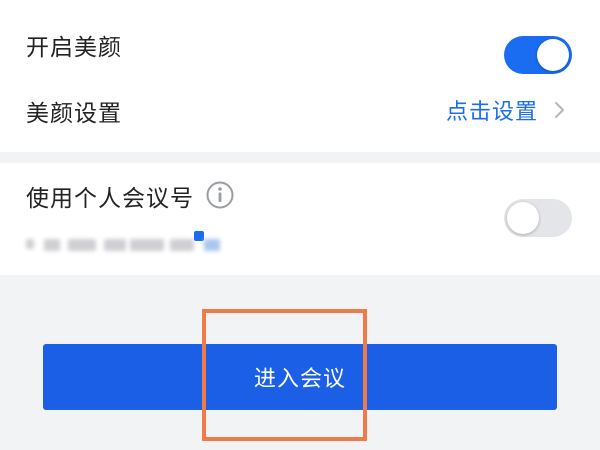 The height and width of the screenshot is (450, 600). Describe the element at coordinates (300, 377) in the screenshot. I see `enter-meeting-button: 进入会议` at that location.